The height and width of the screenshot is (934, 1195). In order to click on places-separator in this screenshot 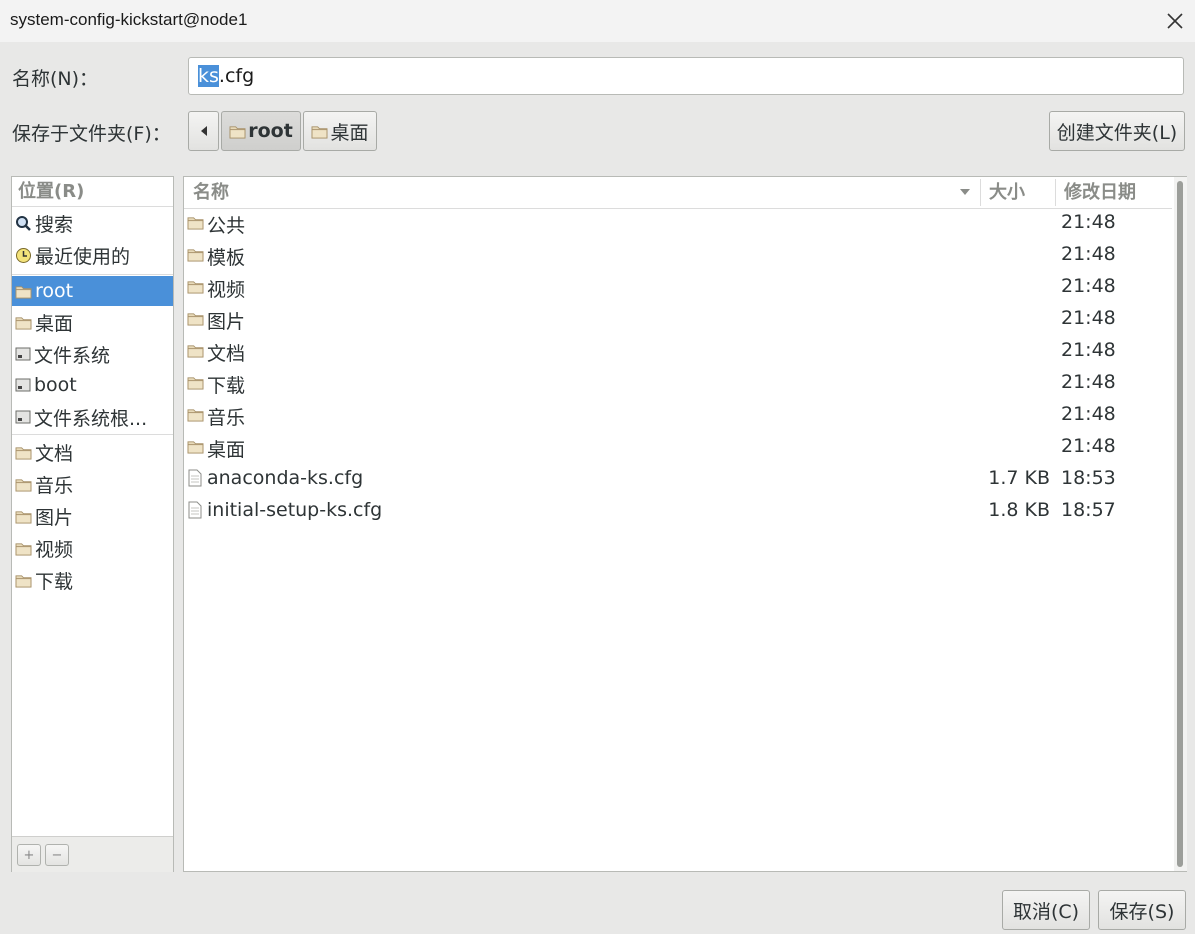, I will do `click(92, 274)`.